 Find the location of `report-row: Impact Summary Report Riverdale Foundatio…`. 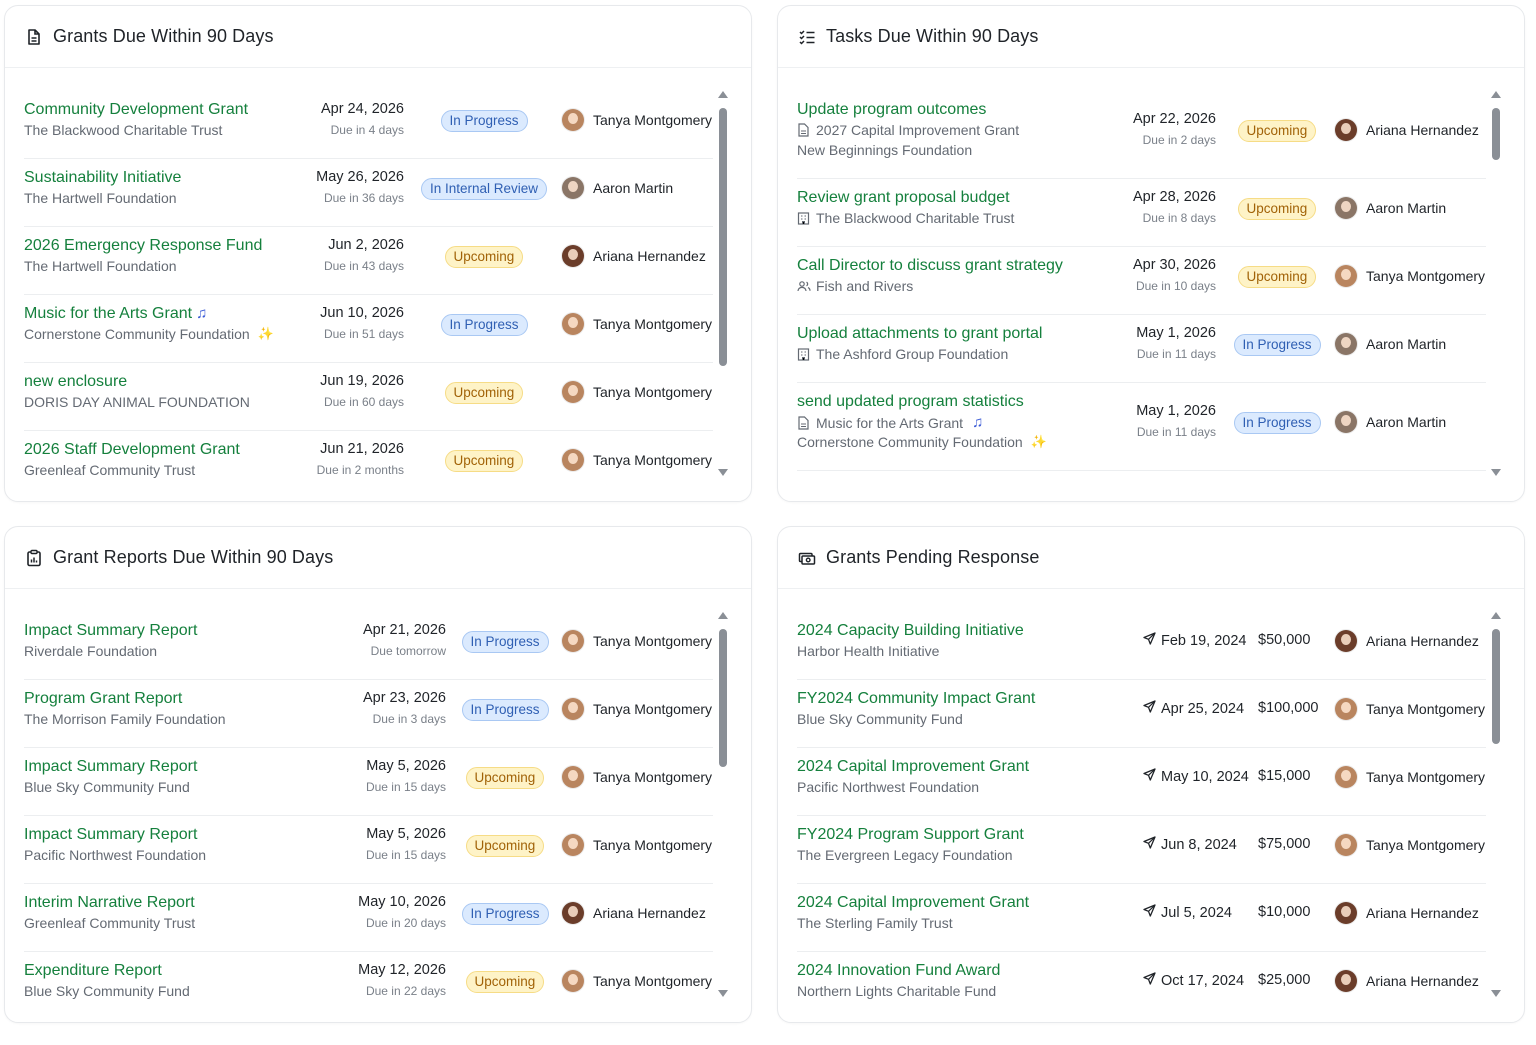

report-row: Impact Summary Report Riverdale Foundatio… is located at coordinates (368, 651).